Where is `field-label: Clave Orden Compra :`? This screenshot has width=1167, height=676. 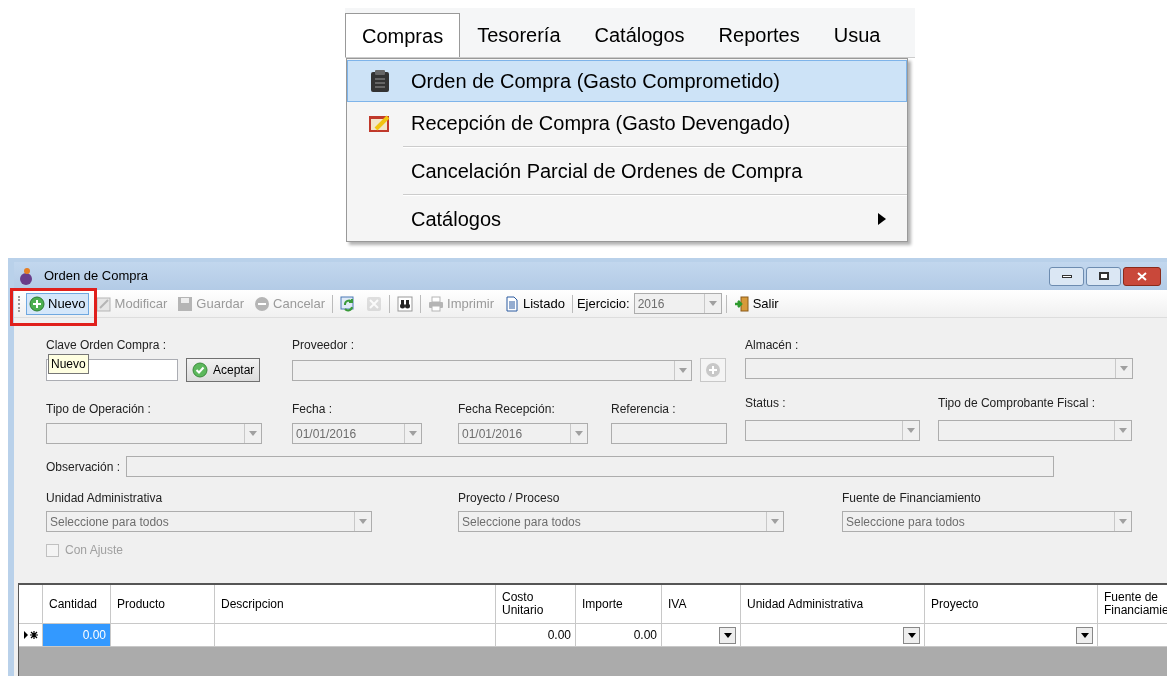 field-label: Clave Orden Compra : is located at coordinates (107, 345).